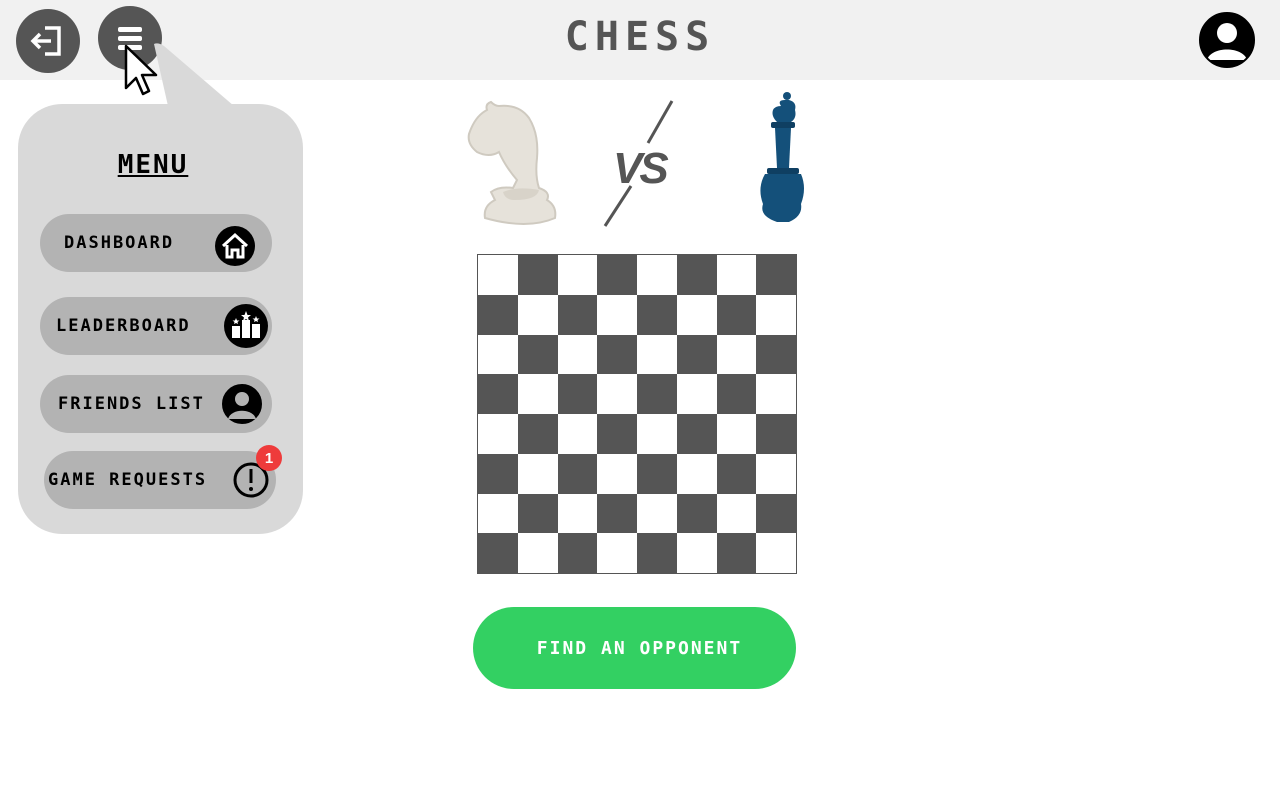 Image resolution: width=1280 pixels, height=800 pixels. I want to click on game-requests-menu-item: GAME REQUESTS, so click(160, 480).